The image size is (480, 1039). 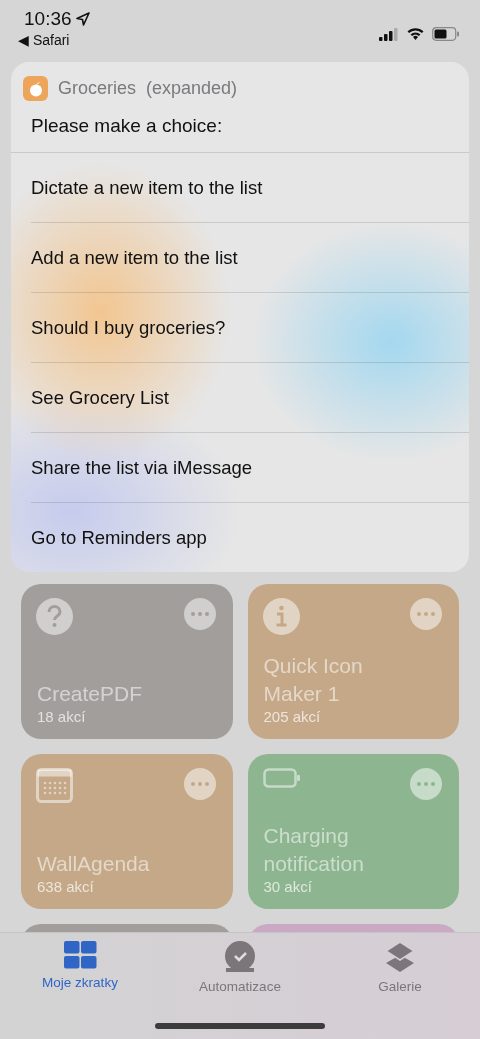 I want to click on question-icon, so click(x=54, y=616).